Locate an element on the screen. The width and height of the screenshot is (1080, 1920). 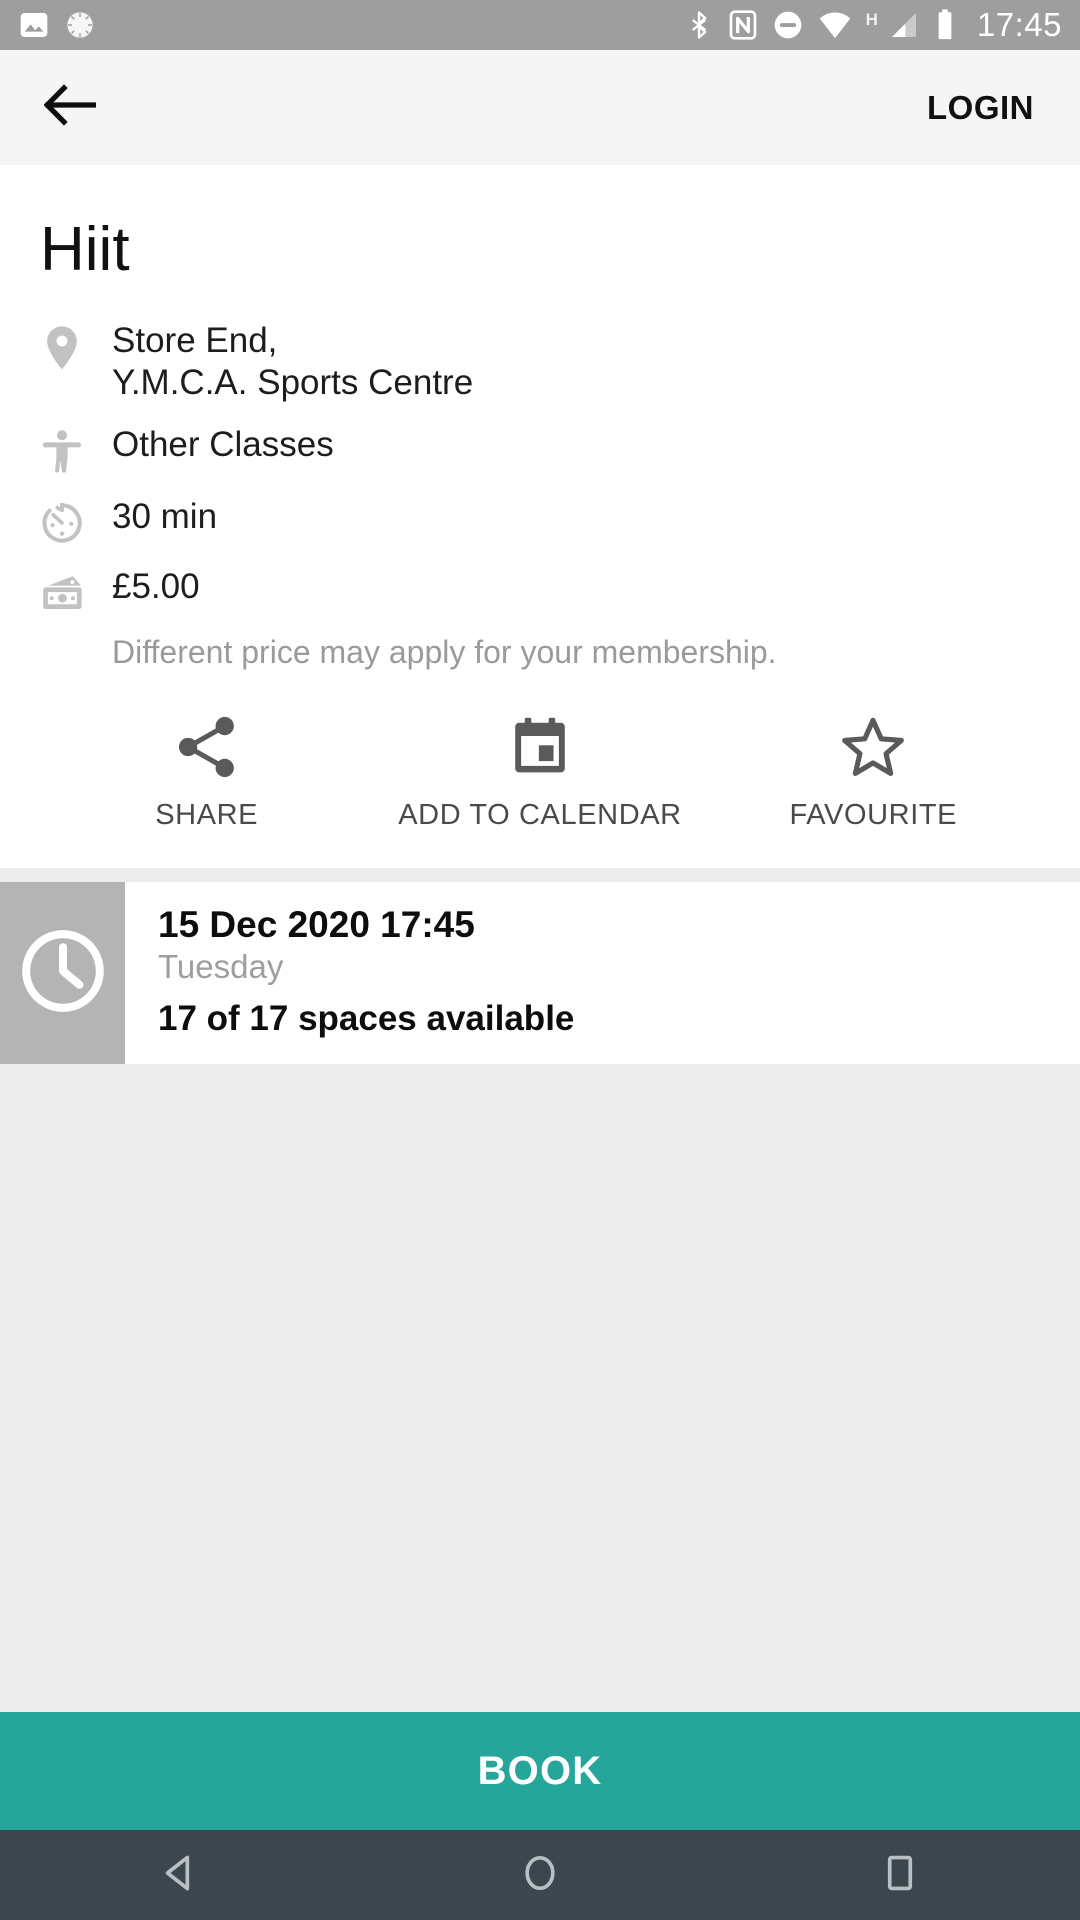
status-bar: H 17:45 is located at coordinates (540, 25).